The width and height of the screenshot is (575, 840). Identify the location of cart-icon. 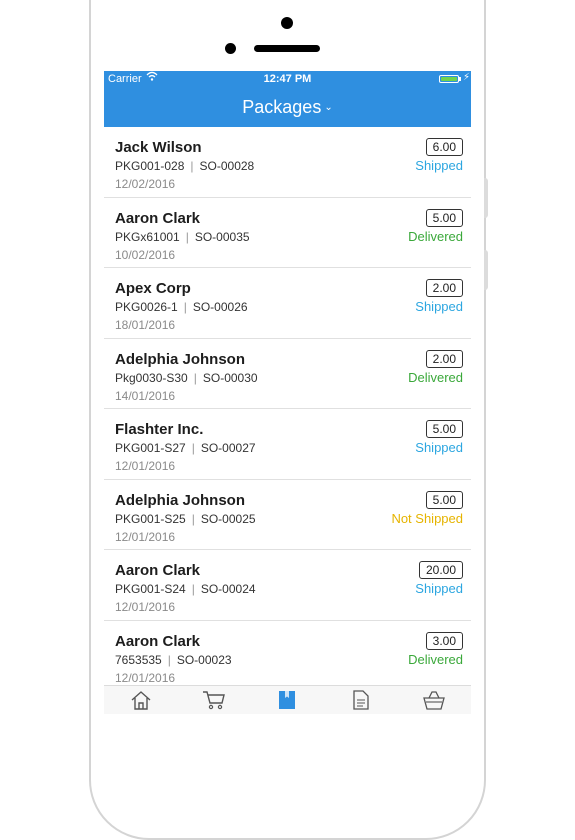
(214, 702).